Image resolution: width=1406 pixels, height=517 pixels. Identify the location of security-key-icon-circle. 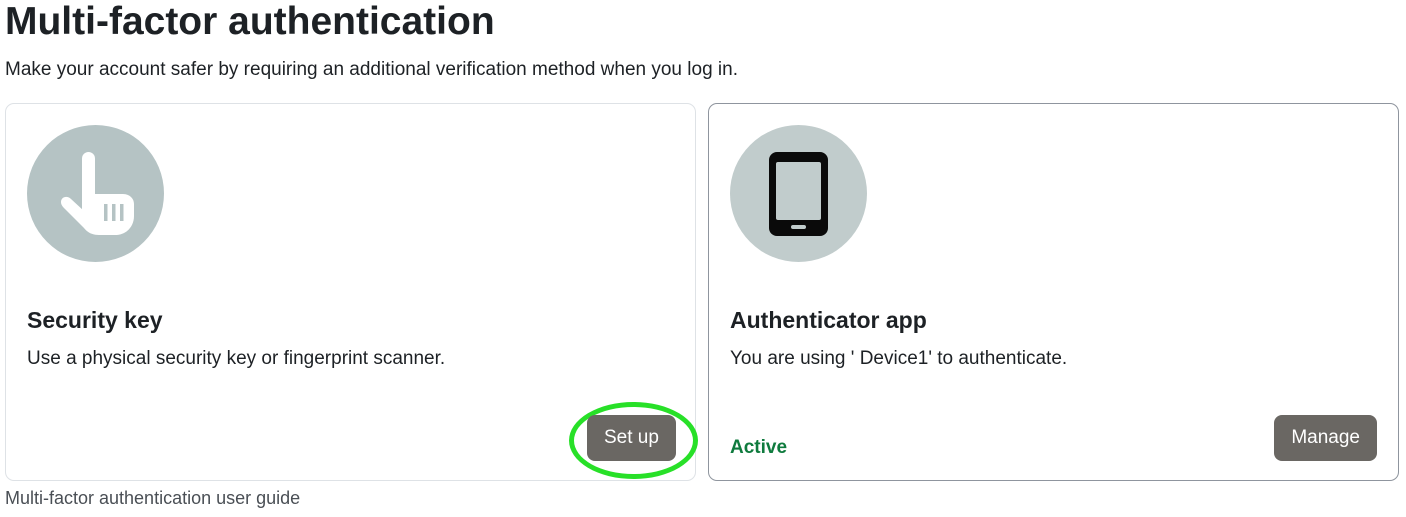
(95, 193).